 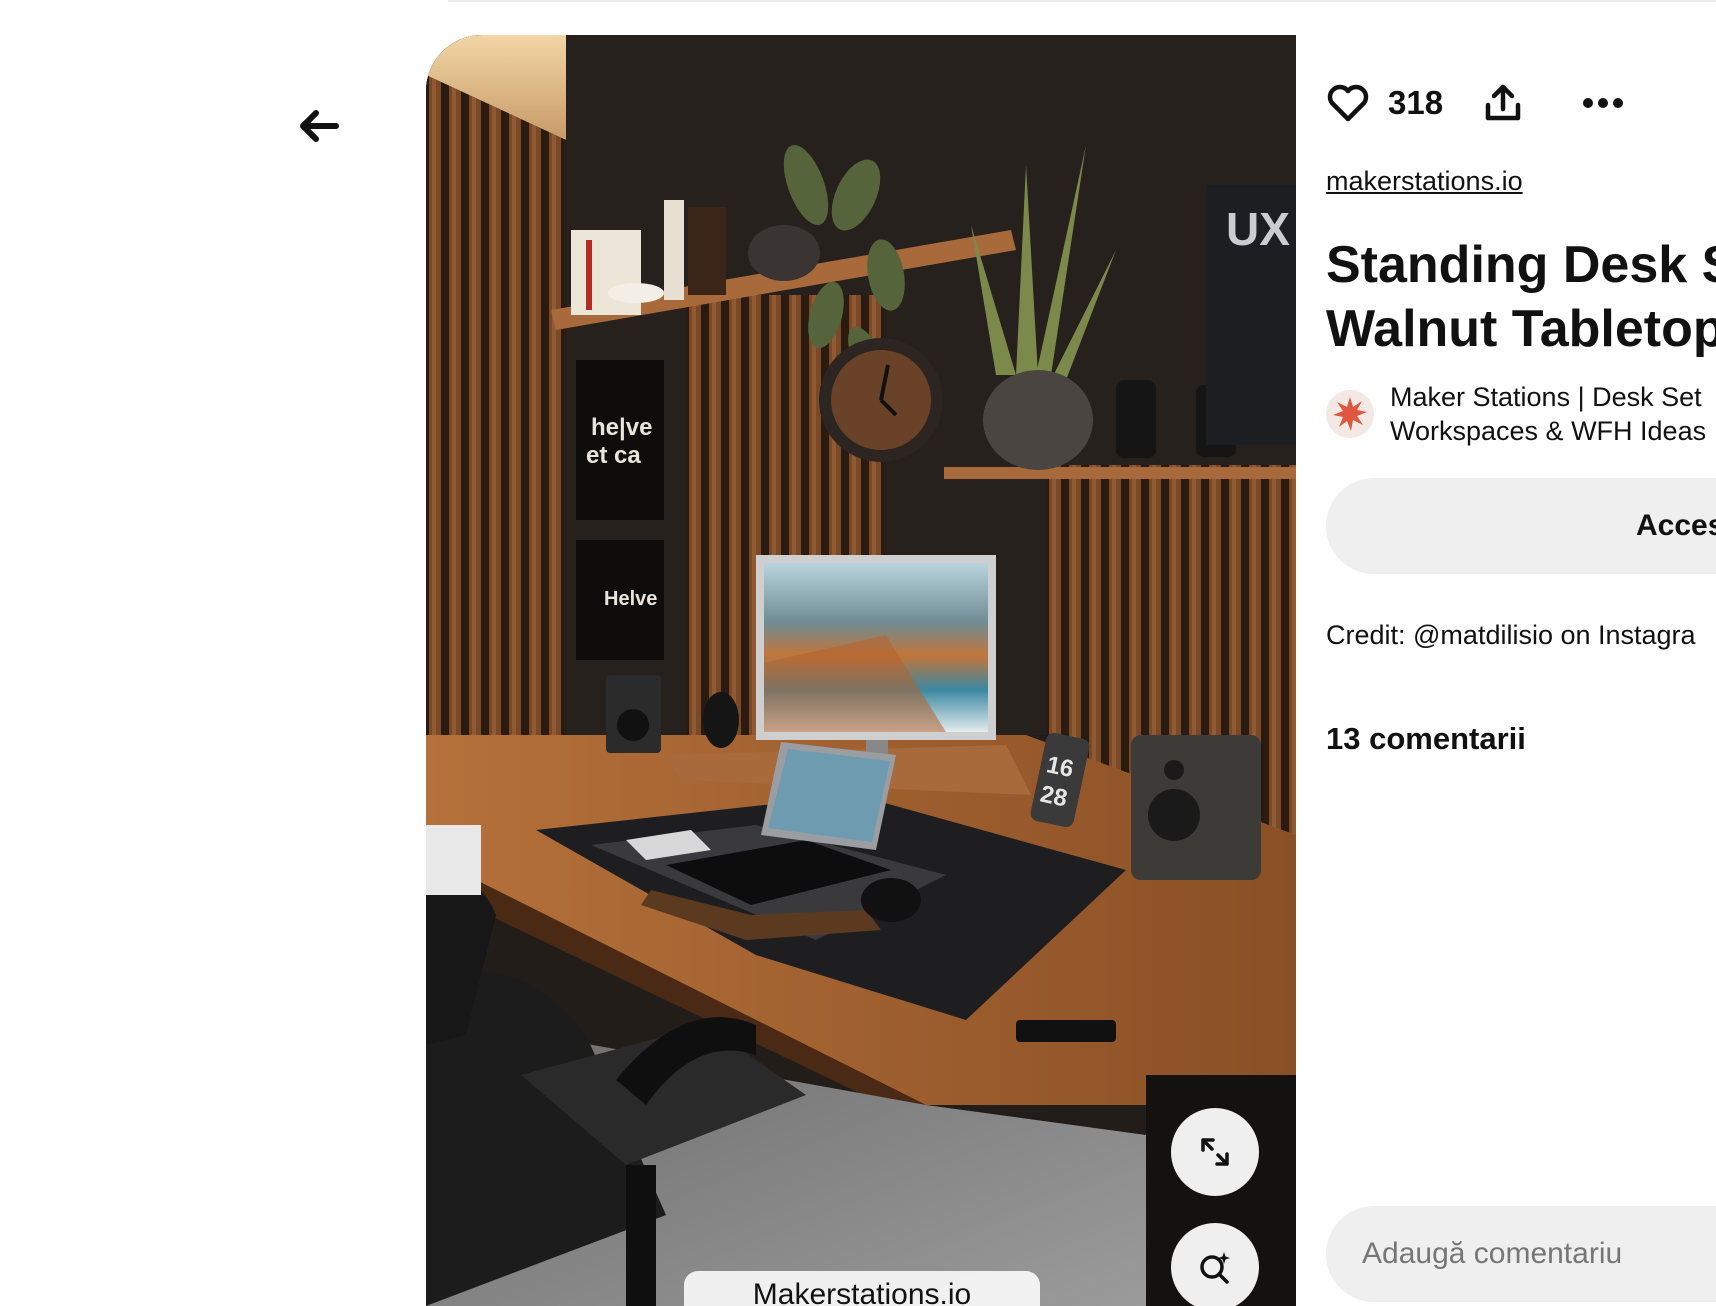 I want to click on svg-text: Helve, so click(x=630, y=599).